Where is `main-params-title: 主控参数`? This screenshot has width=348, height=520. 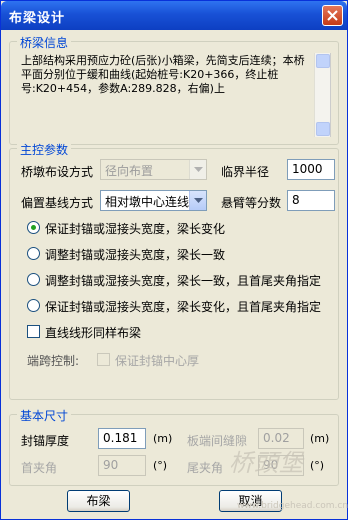 main-params-title: 主控参数 is located at coordinates (44, 149).